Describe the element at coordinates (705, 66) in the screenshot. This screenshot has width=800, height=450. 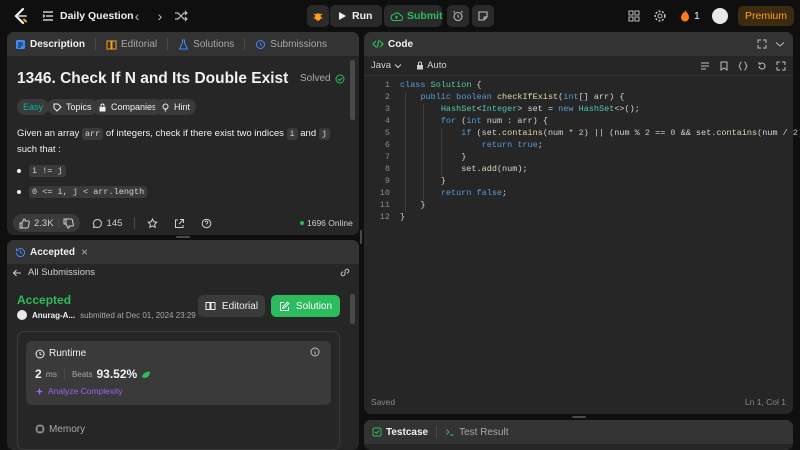
I see `format-lines-icon` at that location.